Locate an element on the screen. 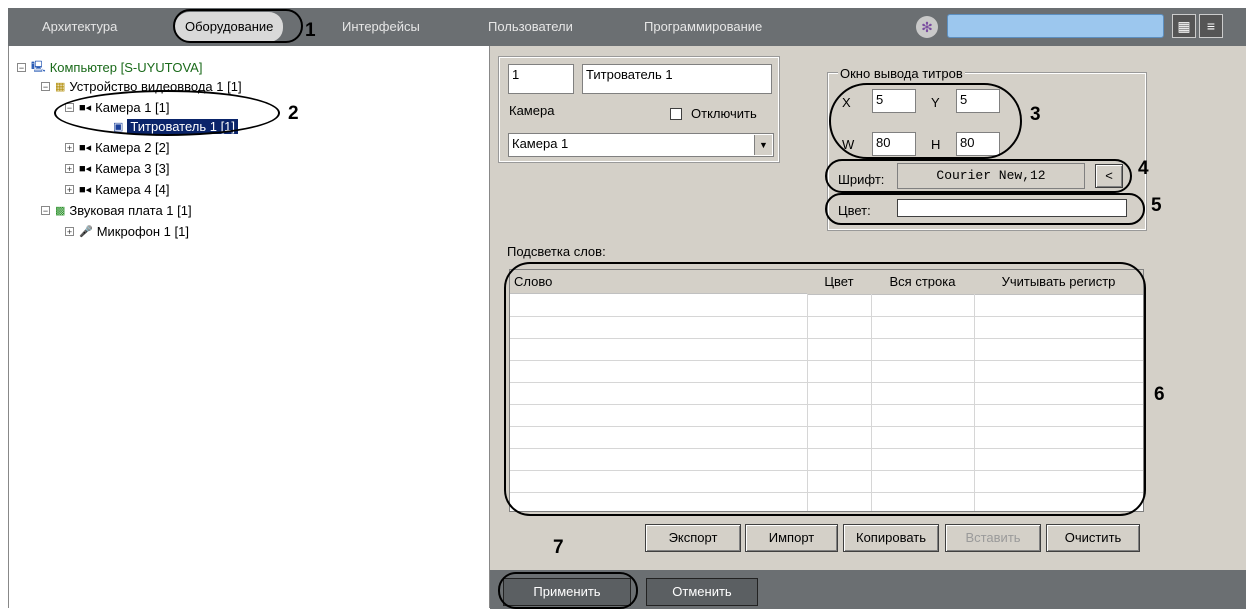 The height and width of the screenshot is (609, 1259). paste-button: Вставить is located at coordinates (993, 538).